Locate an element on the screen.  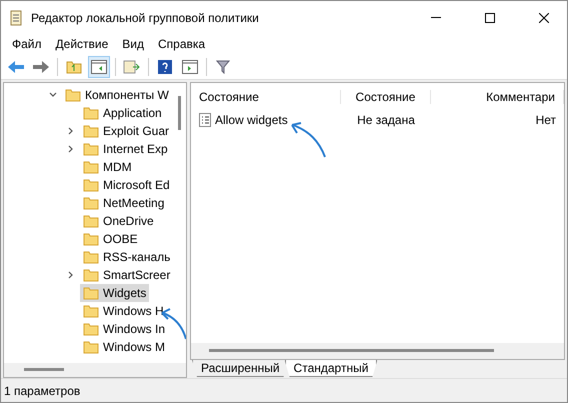
tree-item: Компоненты W is located at coordinates (117, 95).